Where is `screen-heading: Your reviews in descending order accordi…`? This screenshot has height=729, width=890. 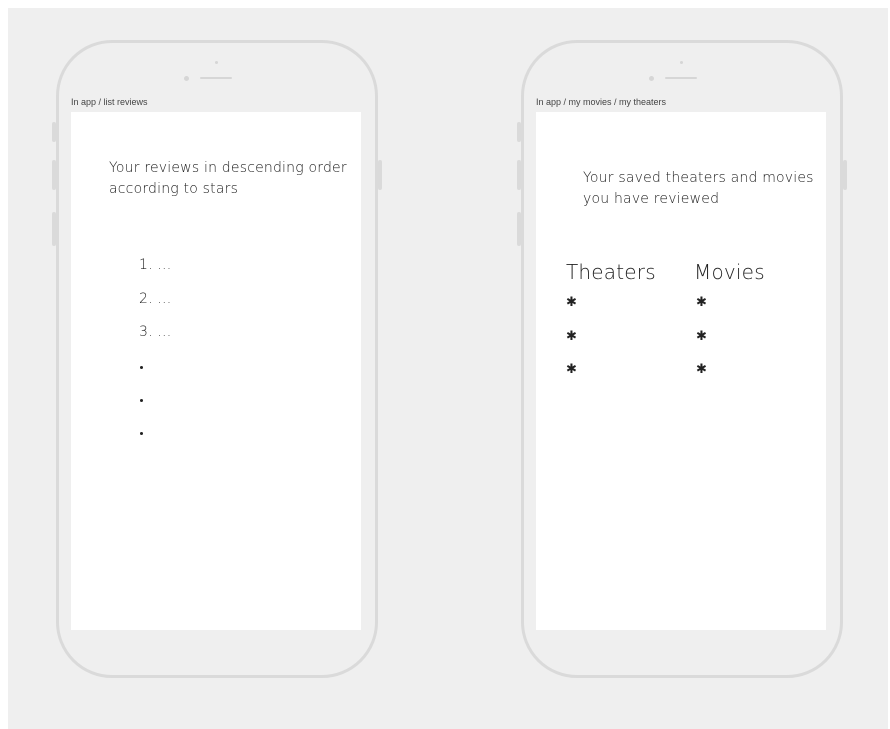
screen-heading: Your reviews in descending order accordi… is located at coordinates (228, 178).